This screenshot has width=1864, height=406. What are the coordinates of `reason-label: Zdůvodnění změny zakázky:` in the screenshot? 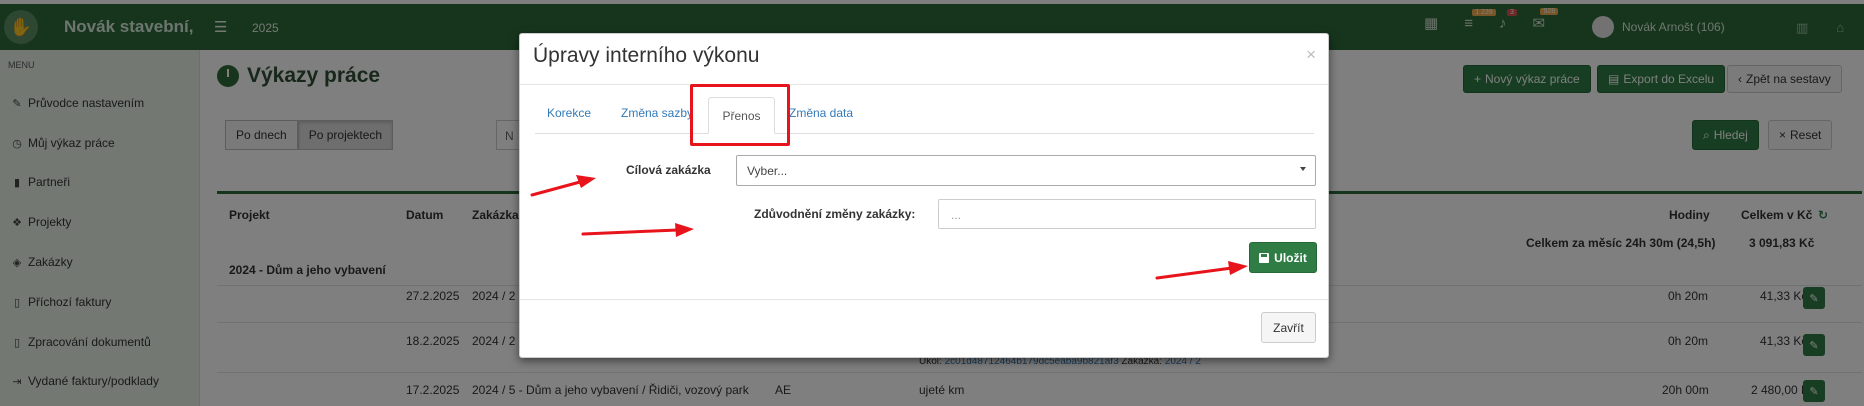 It's located at (835, 214).